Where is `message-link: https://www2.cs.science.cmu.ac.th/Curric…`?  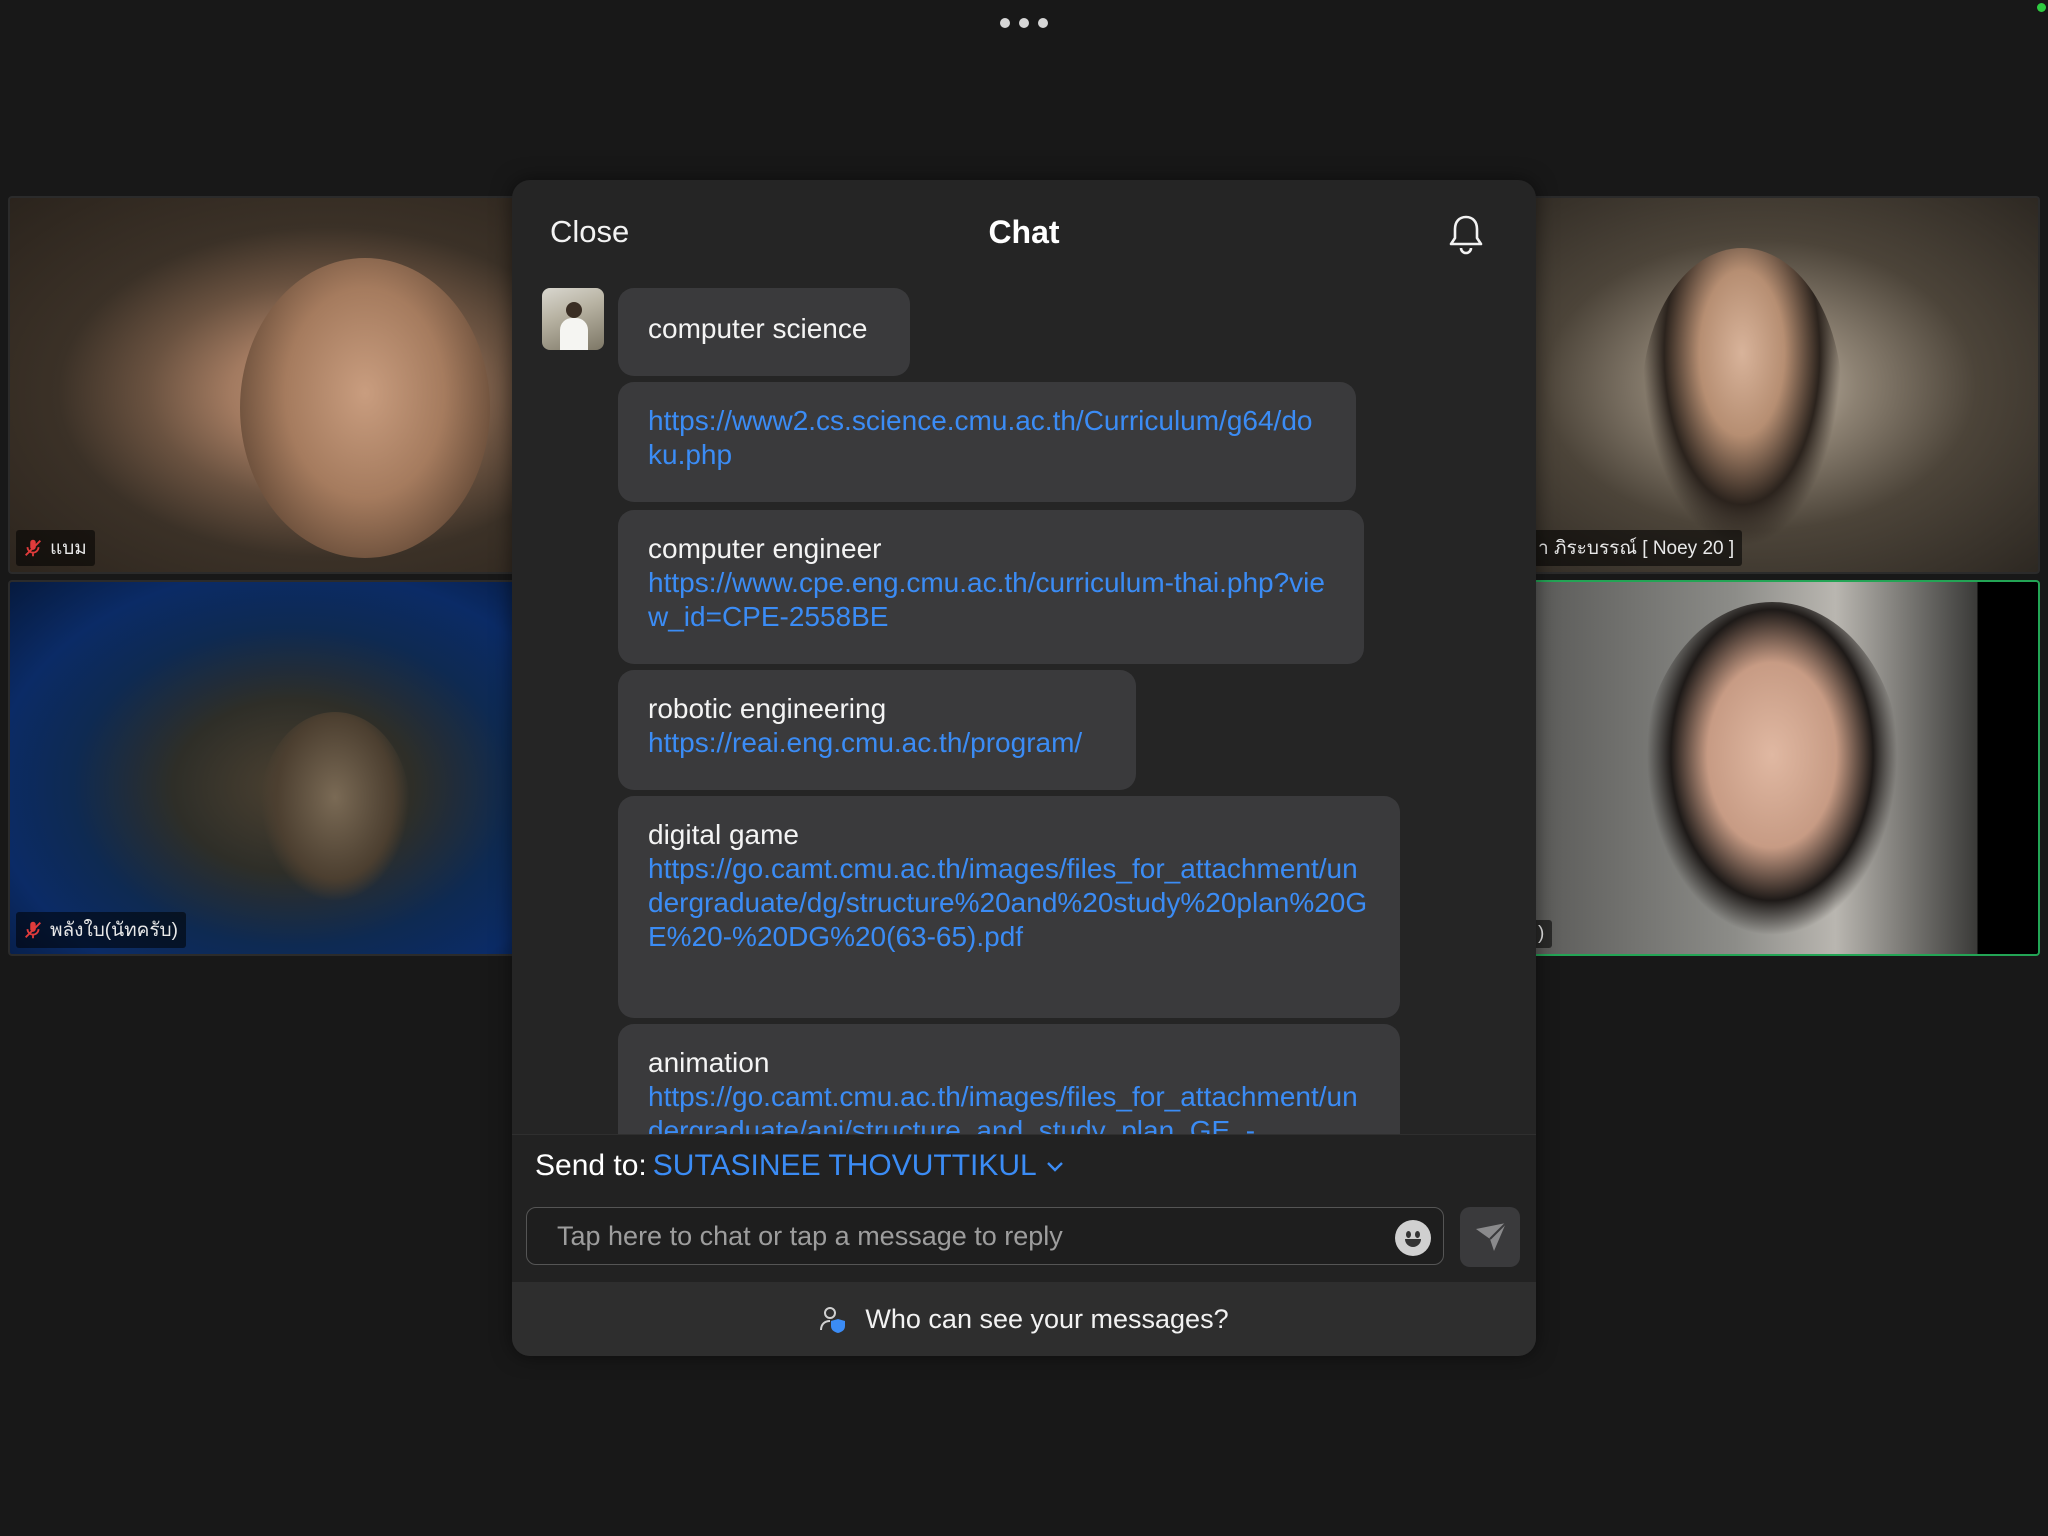 message-link: https://www2.cs.science.cmu.ac.th/Curric… is located at coordinates (987, 438).